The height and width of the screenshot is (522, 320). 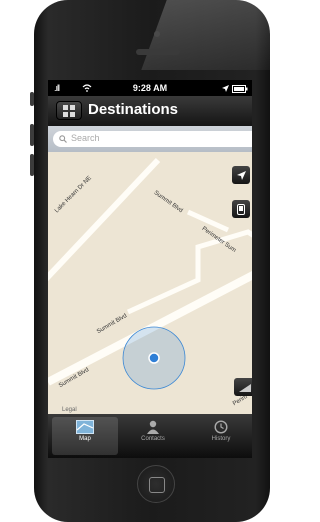 I want to click on current-location-dot, so click(x=154, y=358).